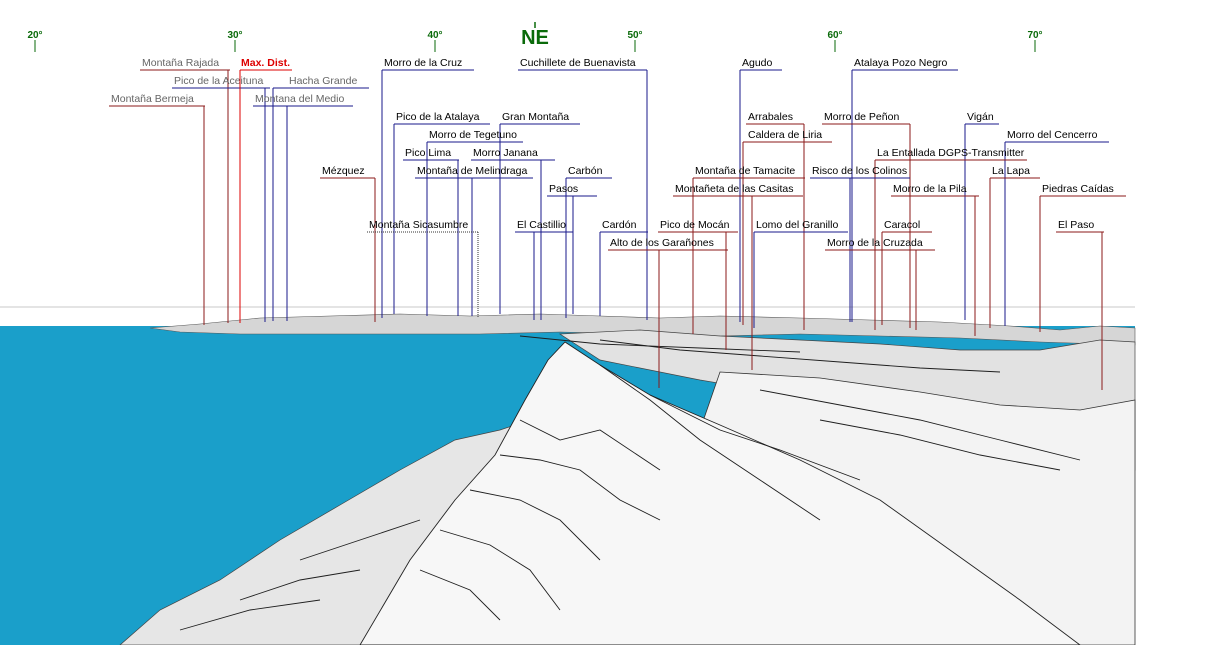 The width and height of the screenshot is (1211, 645). Describe the element at coordinates (234, 35) in the screenshot. I see `compass-tick-label: 30°` at that location.